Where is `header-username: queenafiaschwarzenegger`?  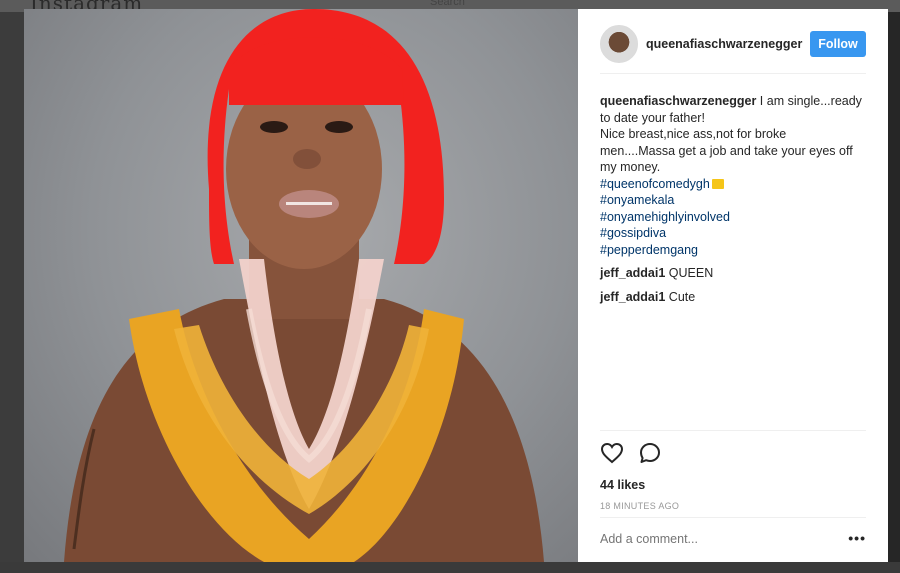
header-username: queenafiaschwarzenegger is located at coordinates (724, 44).